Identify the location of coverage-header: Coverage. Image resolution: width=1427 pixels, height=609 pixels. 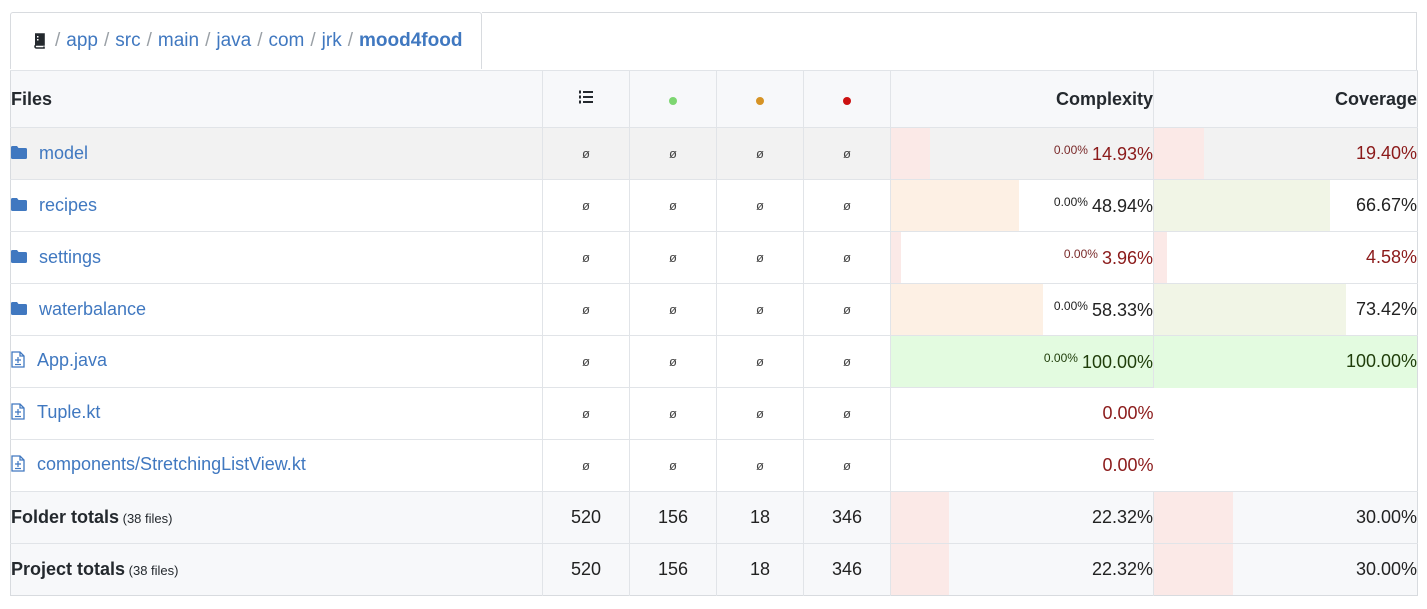
(1285, 99).